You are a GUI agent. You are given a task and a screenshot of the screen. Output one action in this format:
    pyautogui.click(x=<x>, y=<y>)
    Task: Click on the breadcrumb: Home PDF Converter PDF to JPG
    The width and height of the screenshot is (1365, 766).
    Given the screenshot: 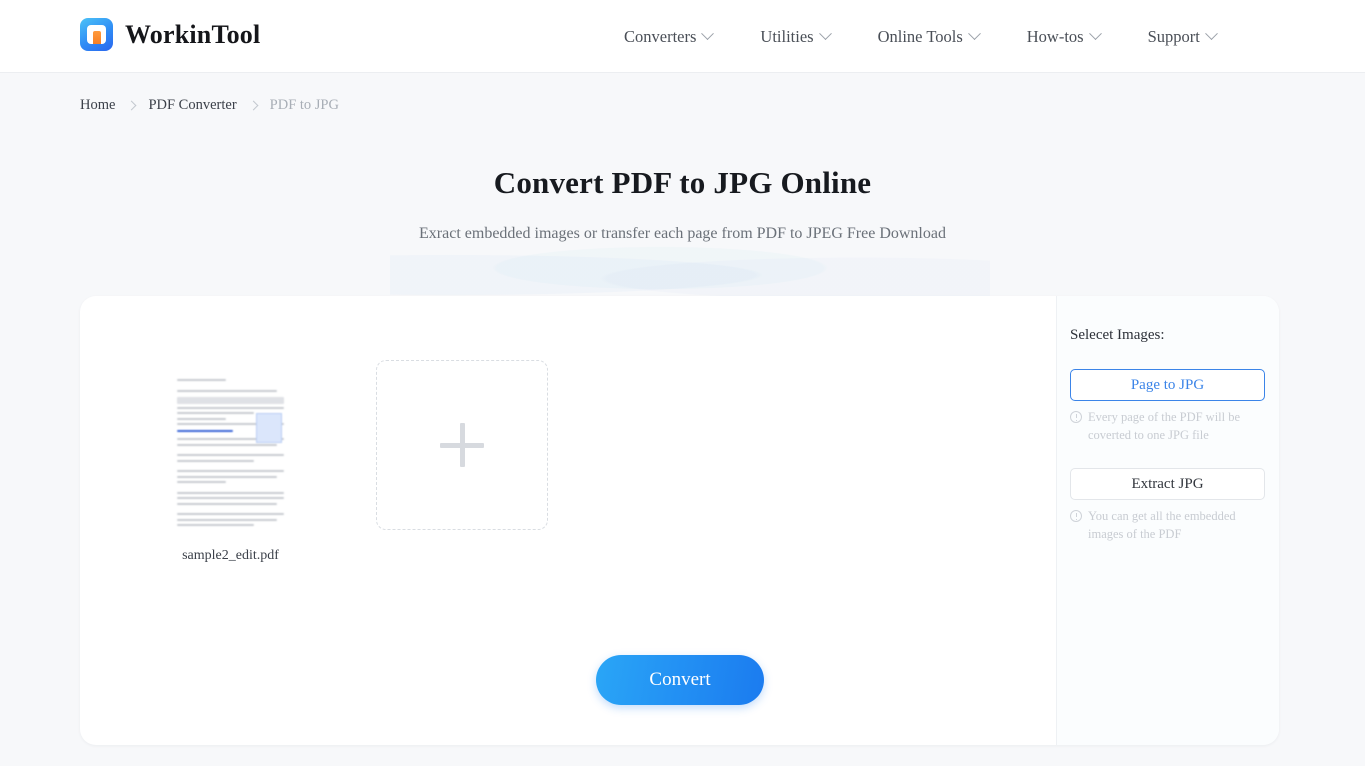 What is the action you would take?
    pyautogui.click(x=209, y=105)
    